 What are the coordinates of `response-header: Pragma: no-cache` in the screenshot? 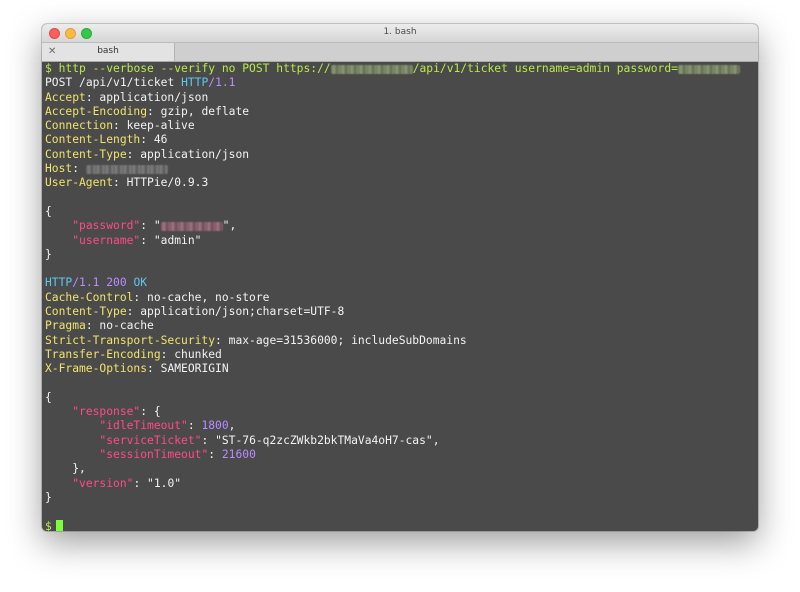 It's located at (99, 326).